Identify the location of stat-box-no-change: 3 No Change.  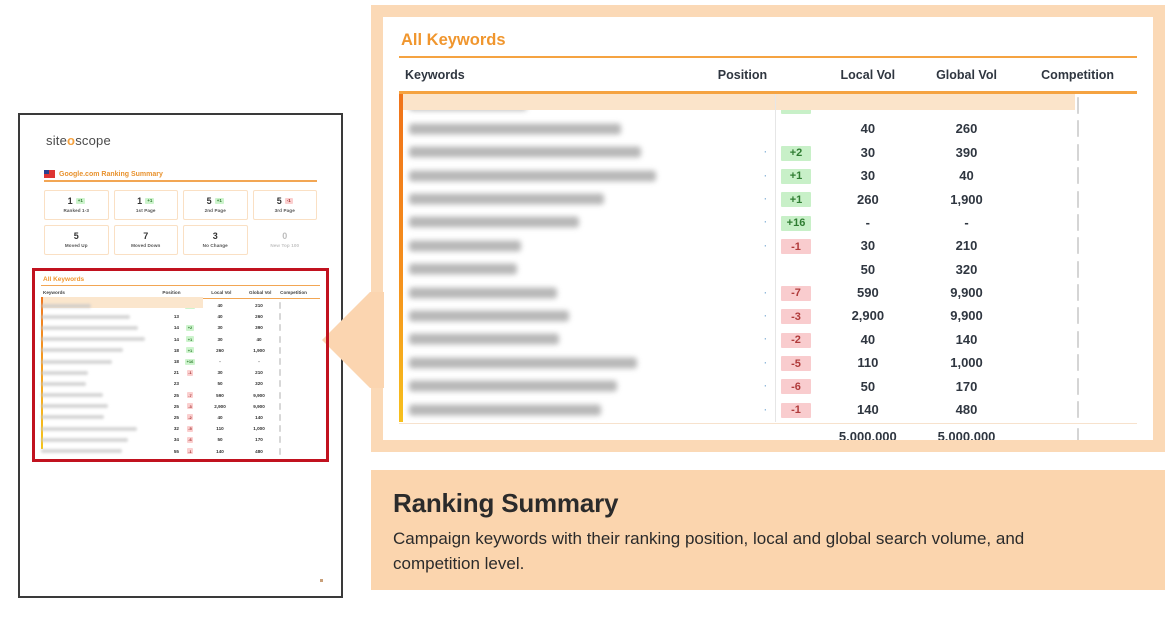
(215, 239).